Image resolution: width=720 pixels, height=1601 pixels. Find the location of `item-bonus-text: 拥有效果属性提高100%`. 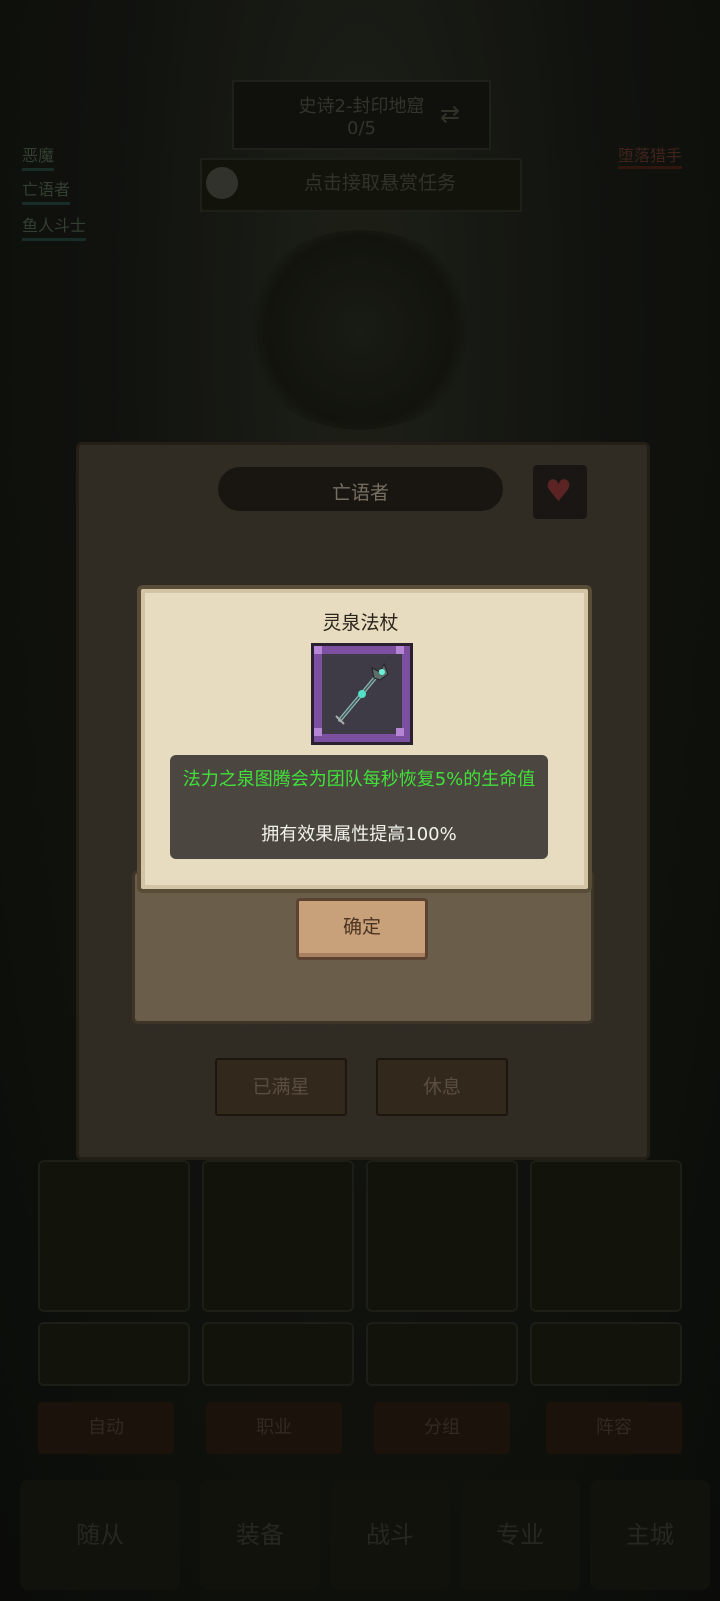

item-bonus-text: 拥有效果属性提高100% is located at coordinates (359, 834).